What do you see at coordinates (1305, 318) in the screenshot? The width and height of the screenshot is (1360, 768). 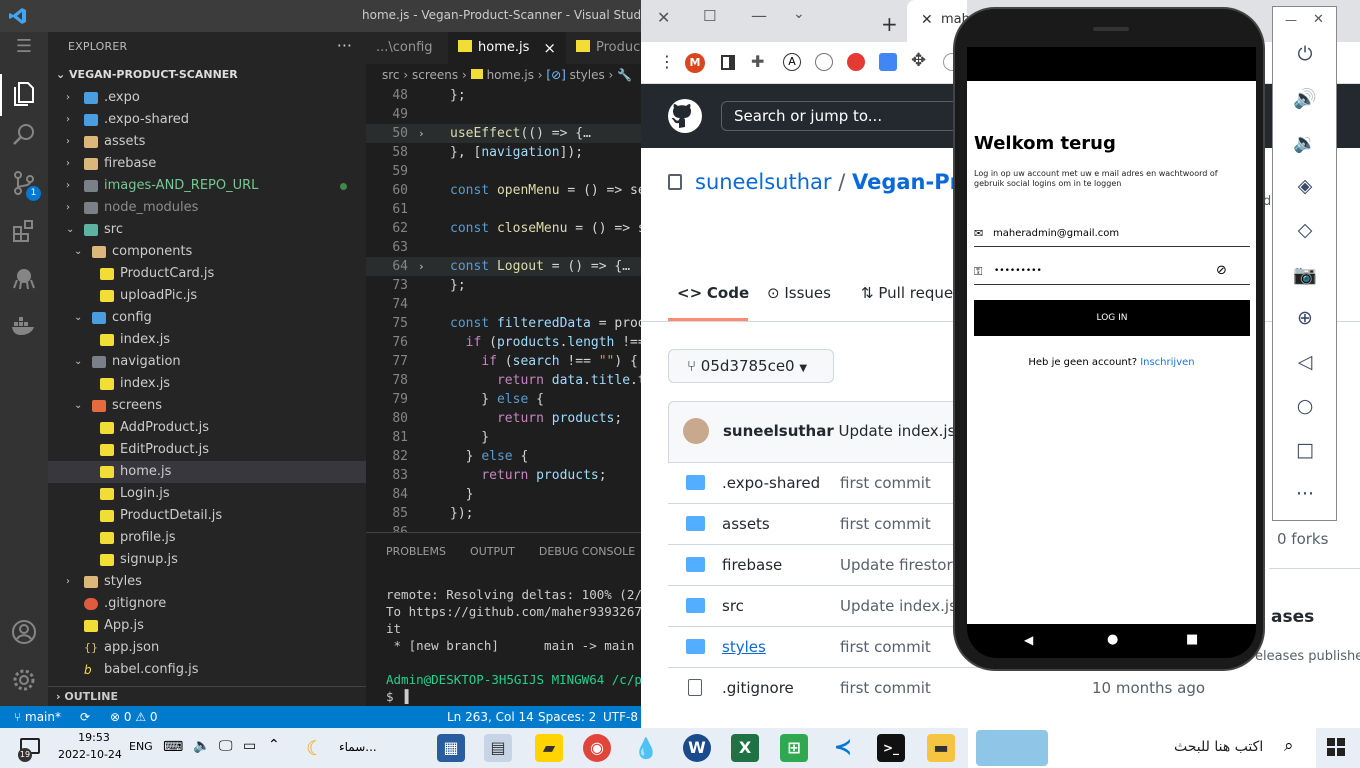 I see `zoom-icon: ⊕` at bounding box center [1305, 318].